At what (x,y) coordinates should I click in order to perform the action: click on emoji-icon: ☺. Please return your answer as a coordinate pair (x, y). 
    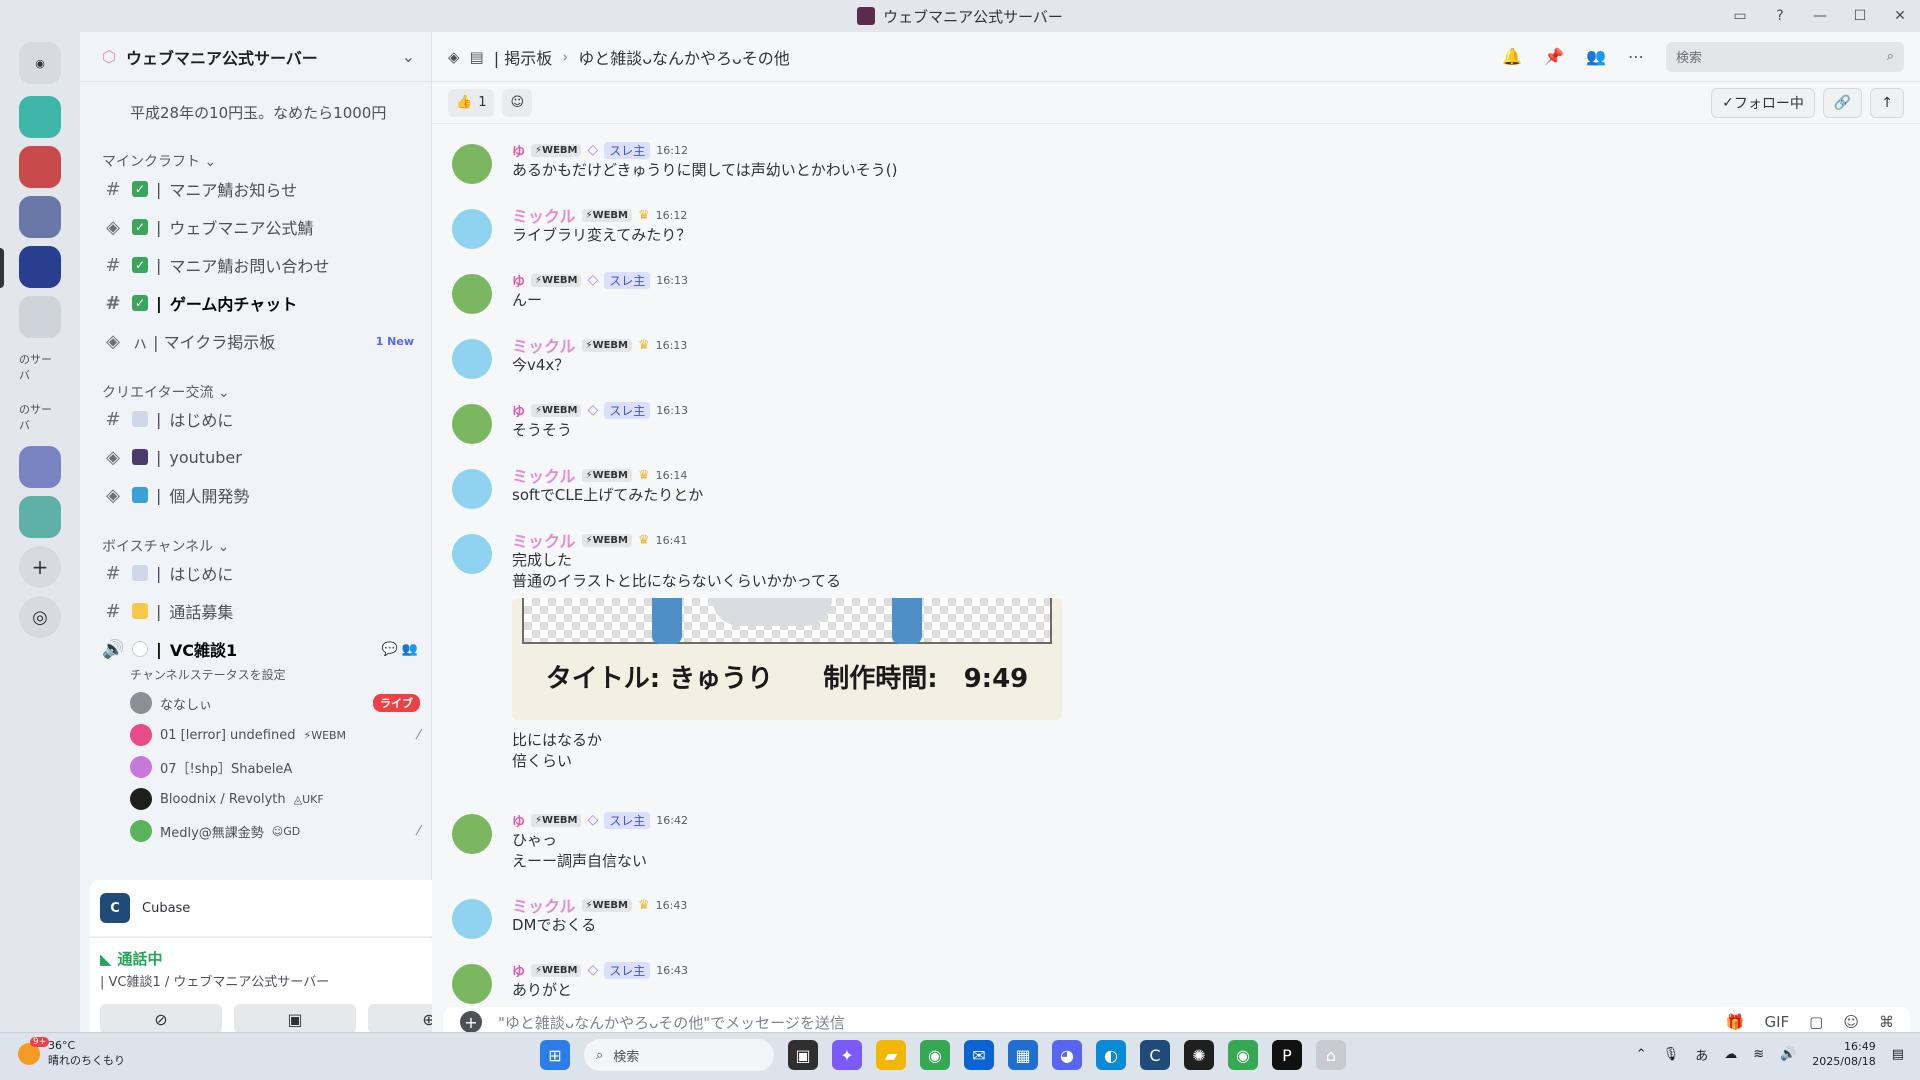
    Looking at the image, I should click on (1851, 1022).